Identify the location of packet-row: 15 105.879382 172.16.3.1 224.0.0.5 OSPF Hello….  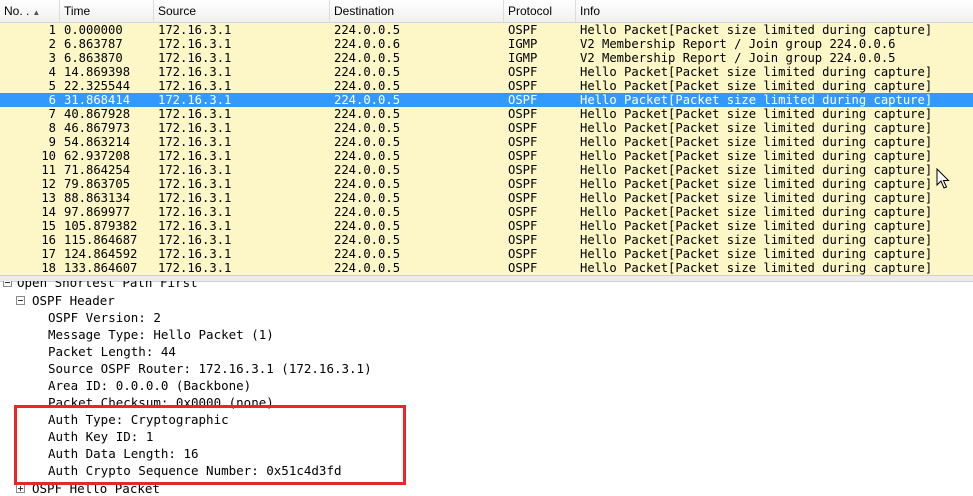
(486, 226).